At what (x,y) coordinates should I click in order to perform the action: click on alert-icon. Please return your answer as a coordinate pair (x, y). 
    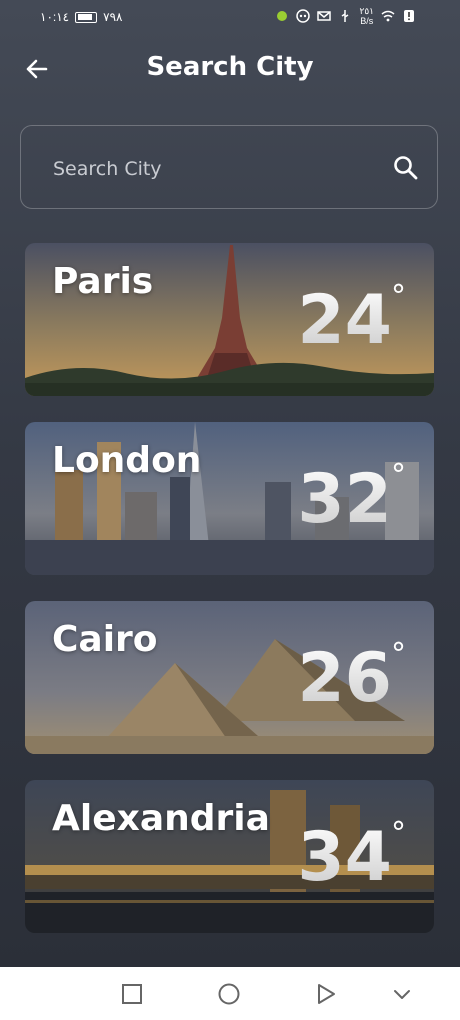
    Looking at the image, I should click on (409, 16).